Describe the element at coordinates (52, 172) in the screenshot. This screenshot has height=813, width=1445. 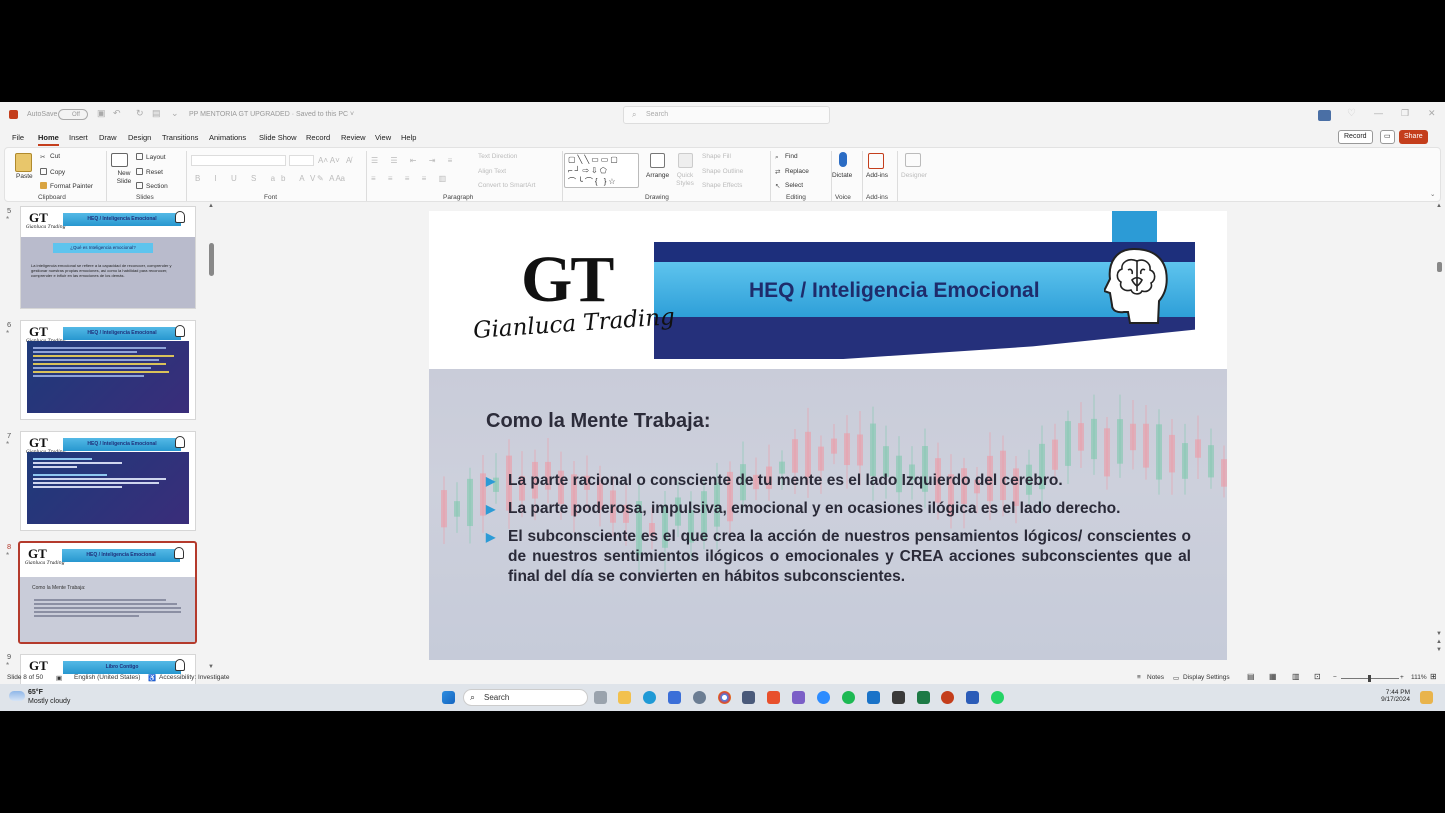
I see `copy-button: Copy` at that location.